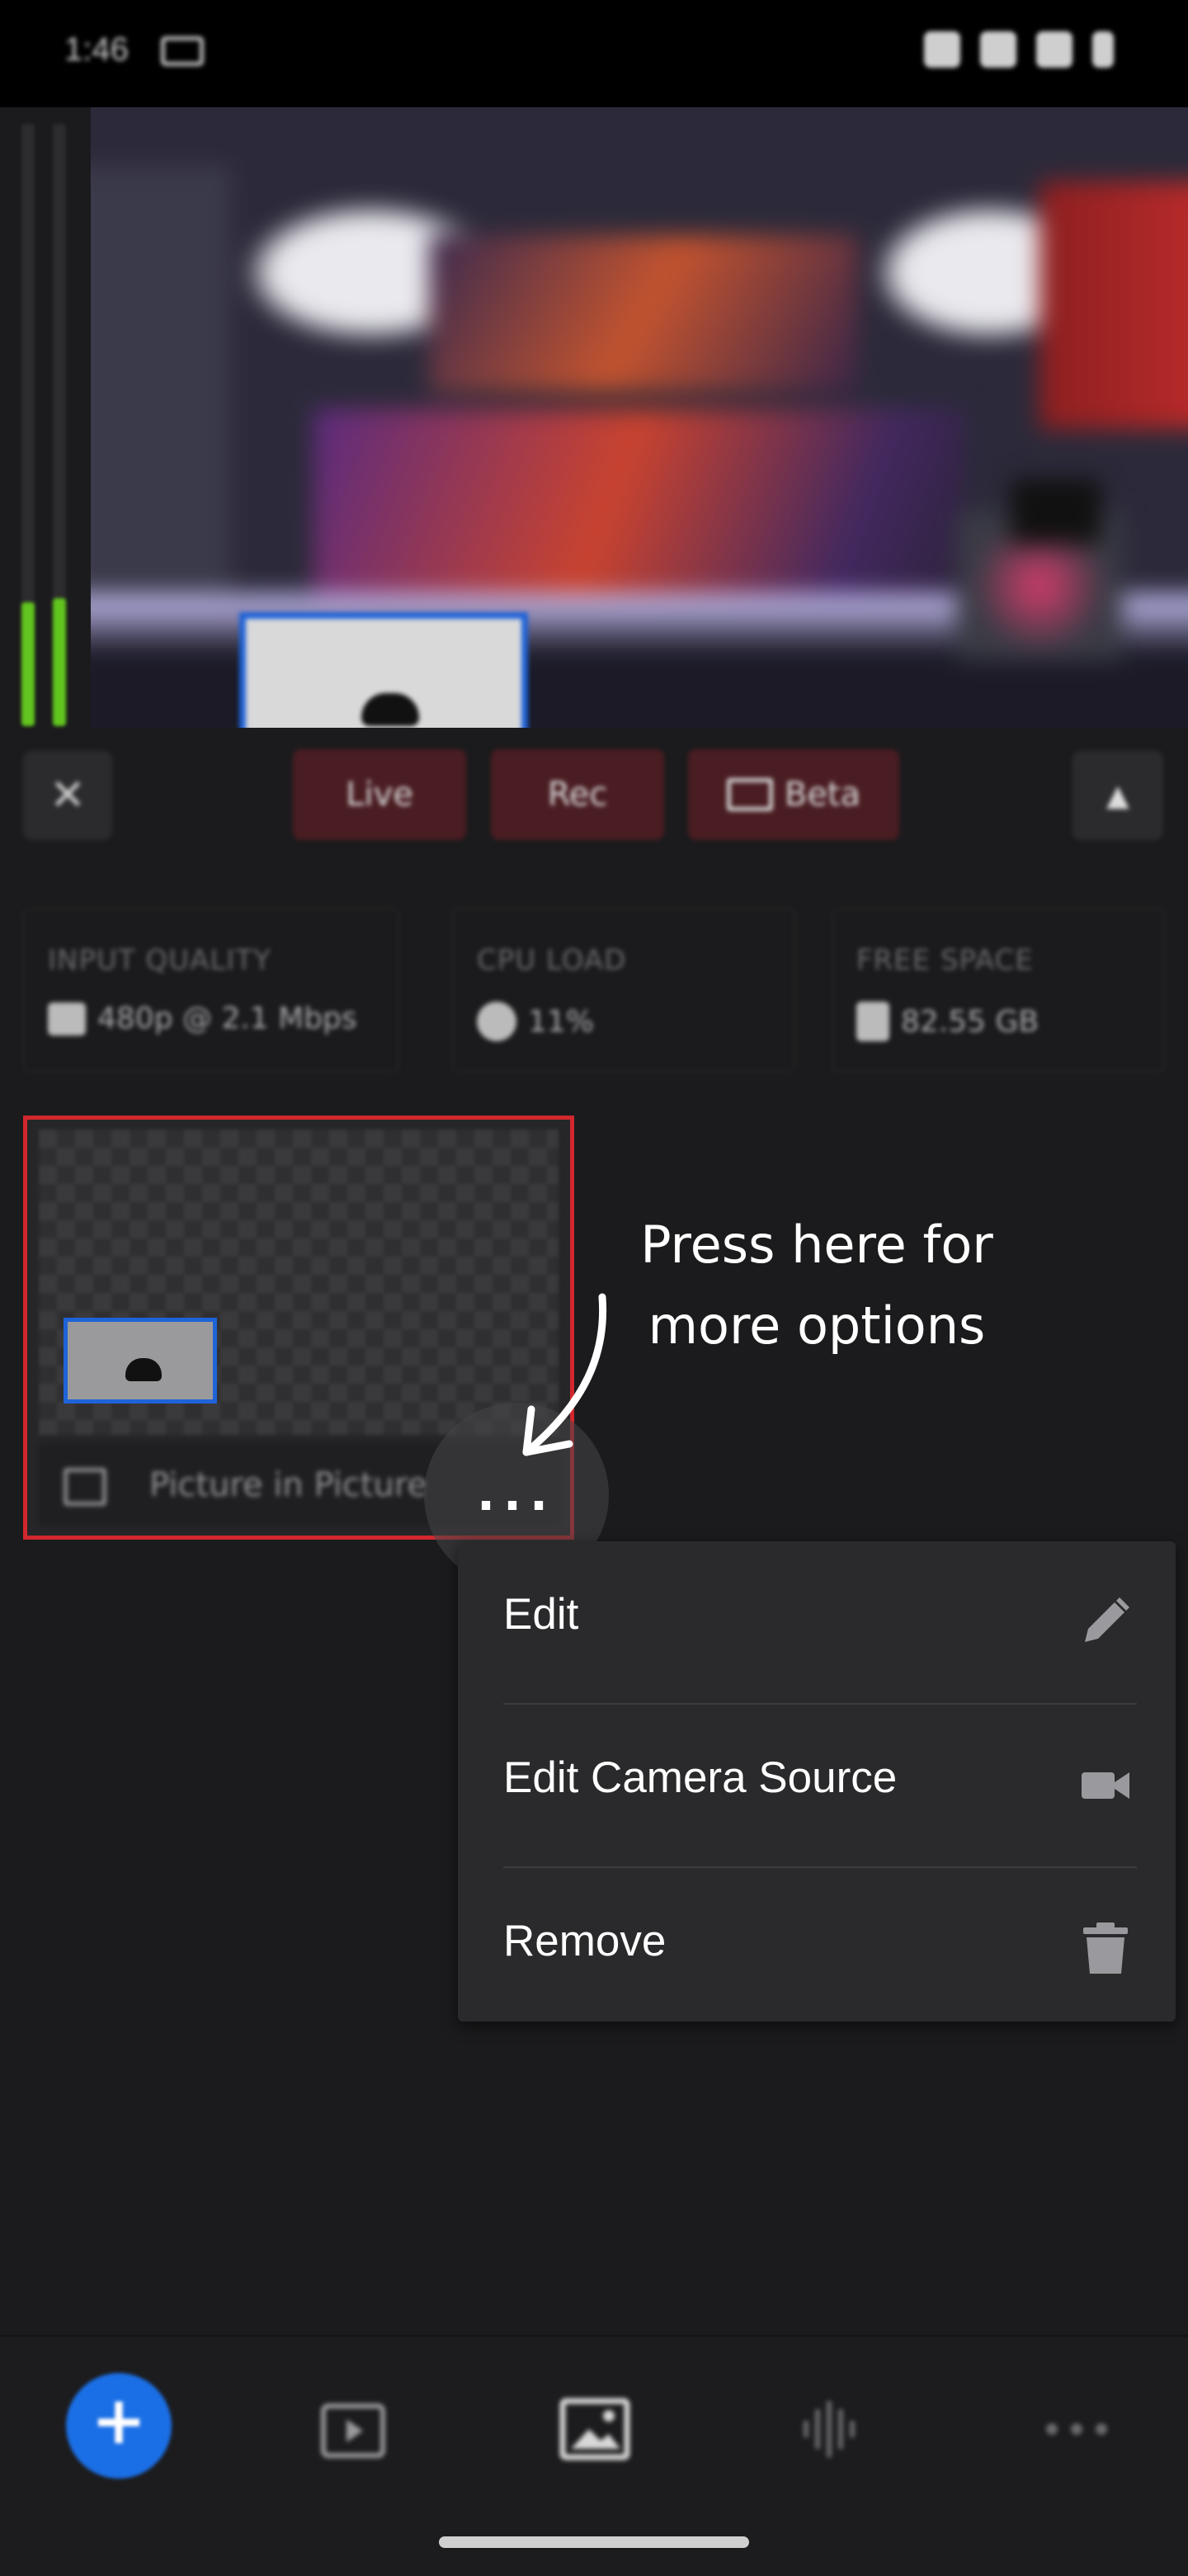 The height and width of the screenshot is (2576, 1188). I want to click on wifi-icon, so click(998, 49).